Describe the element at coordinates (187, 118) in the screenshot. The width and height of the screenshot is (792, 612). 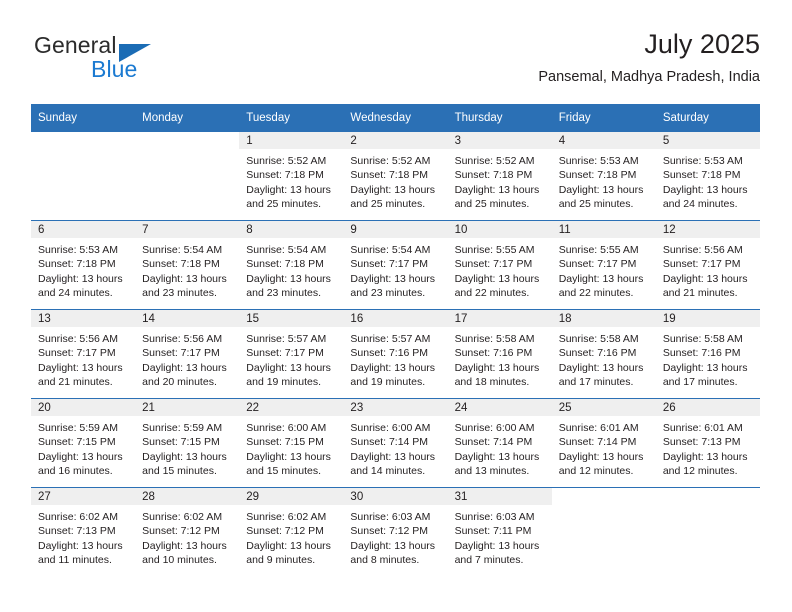
I see `weekday-header-monday: Monday` at that location.